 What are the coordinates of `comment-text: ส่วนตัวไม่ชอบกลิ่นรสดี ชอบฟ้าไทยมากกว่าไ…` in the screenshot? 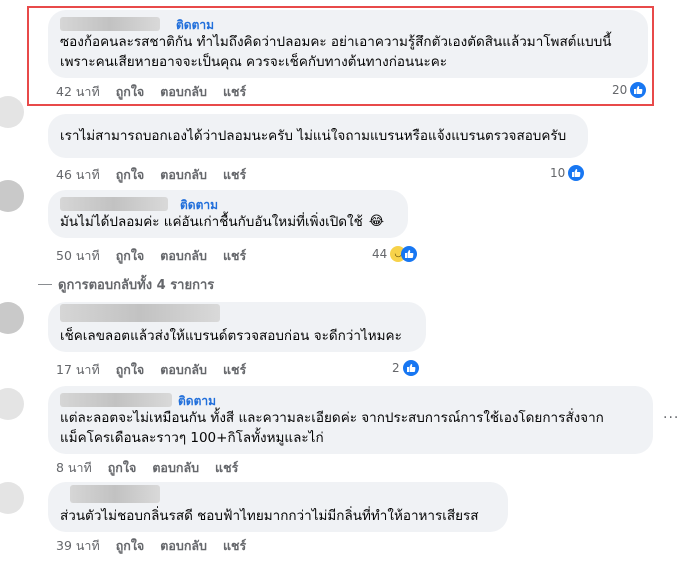 It's located at (269, 516).